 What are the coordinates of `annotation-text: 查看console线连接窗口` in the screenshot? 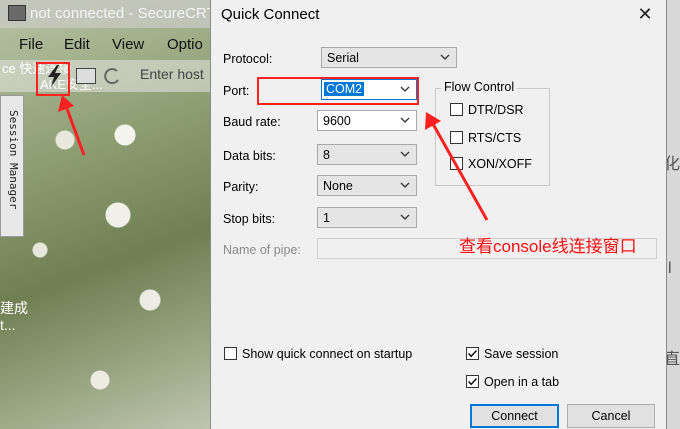 It's located at (548, 246).